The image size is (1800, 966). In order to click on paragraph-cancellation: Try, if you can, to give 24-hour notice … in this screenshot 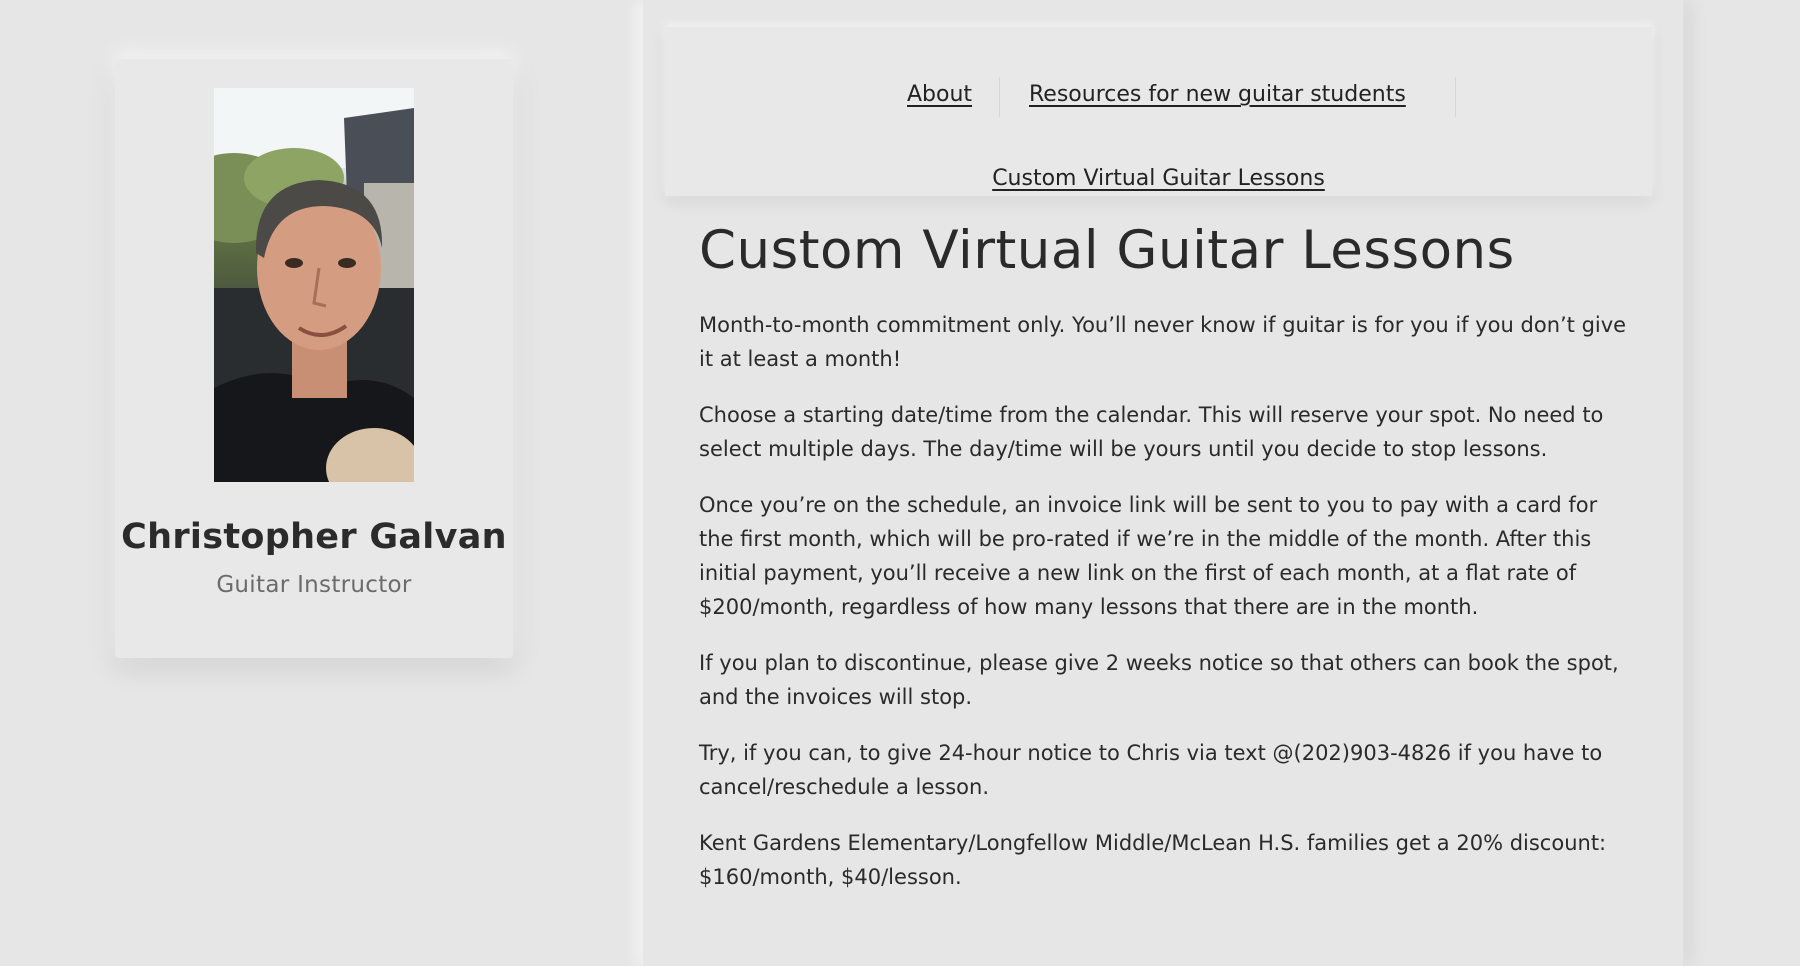, I will do `click(1151, 770)`.